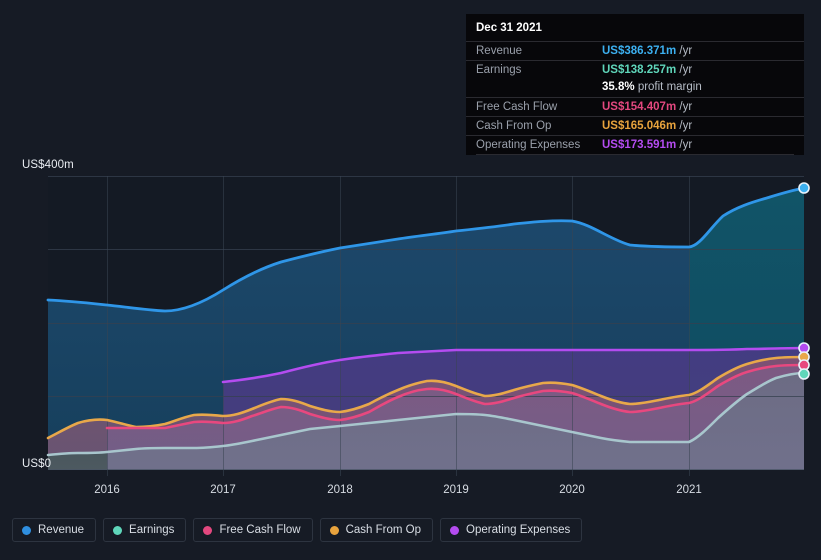 The image size is (821, 560). I want to click on legend-dot-revenue-icon, so click(26, 530).